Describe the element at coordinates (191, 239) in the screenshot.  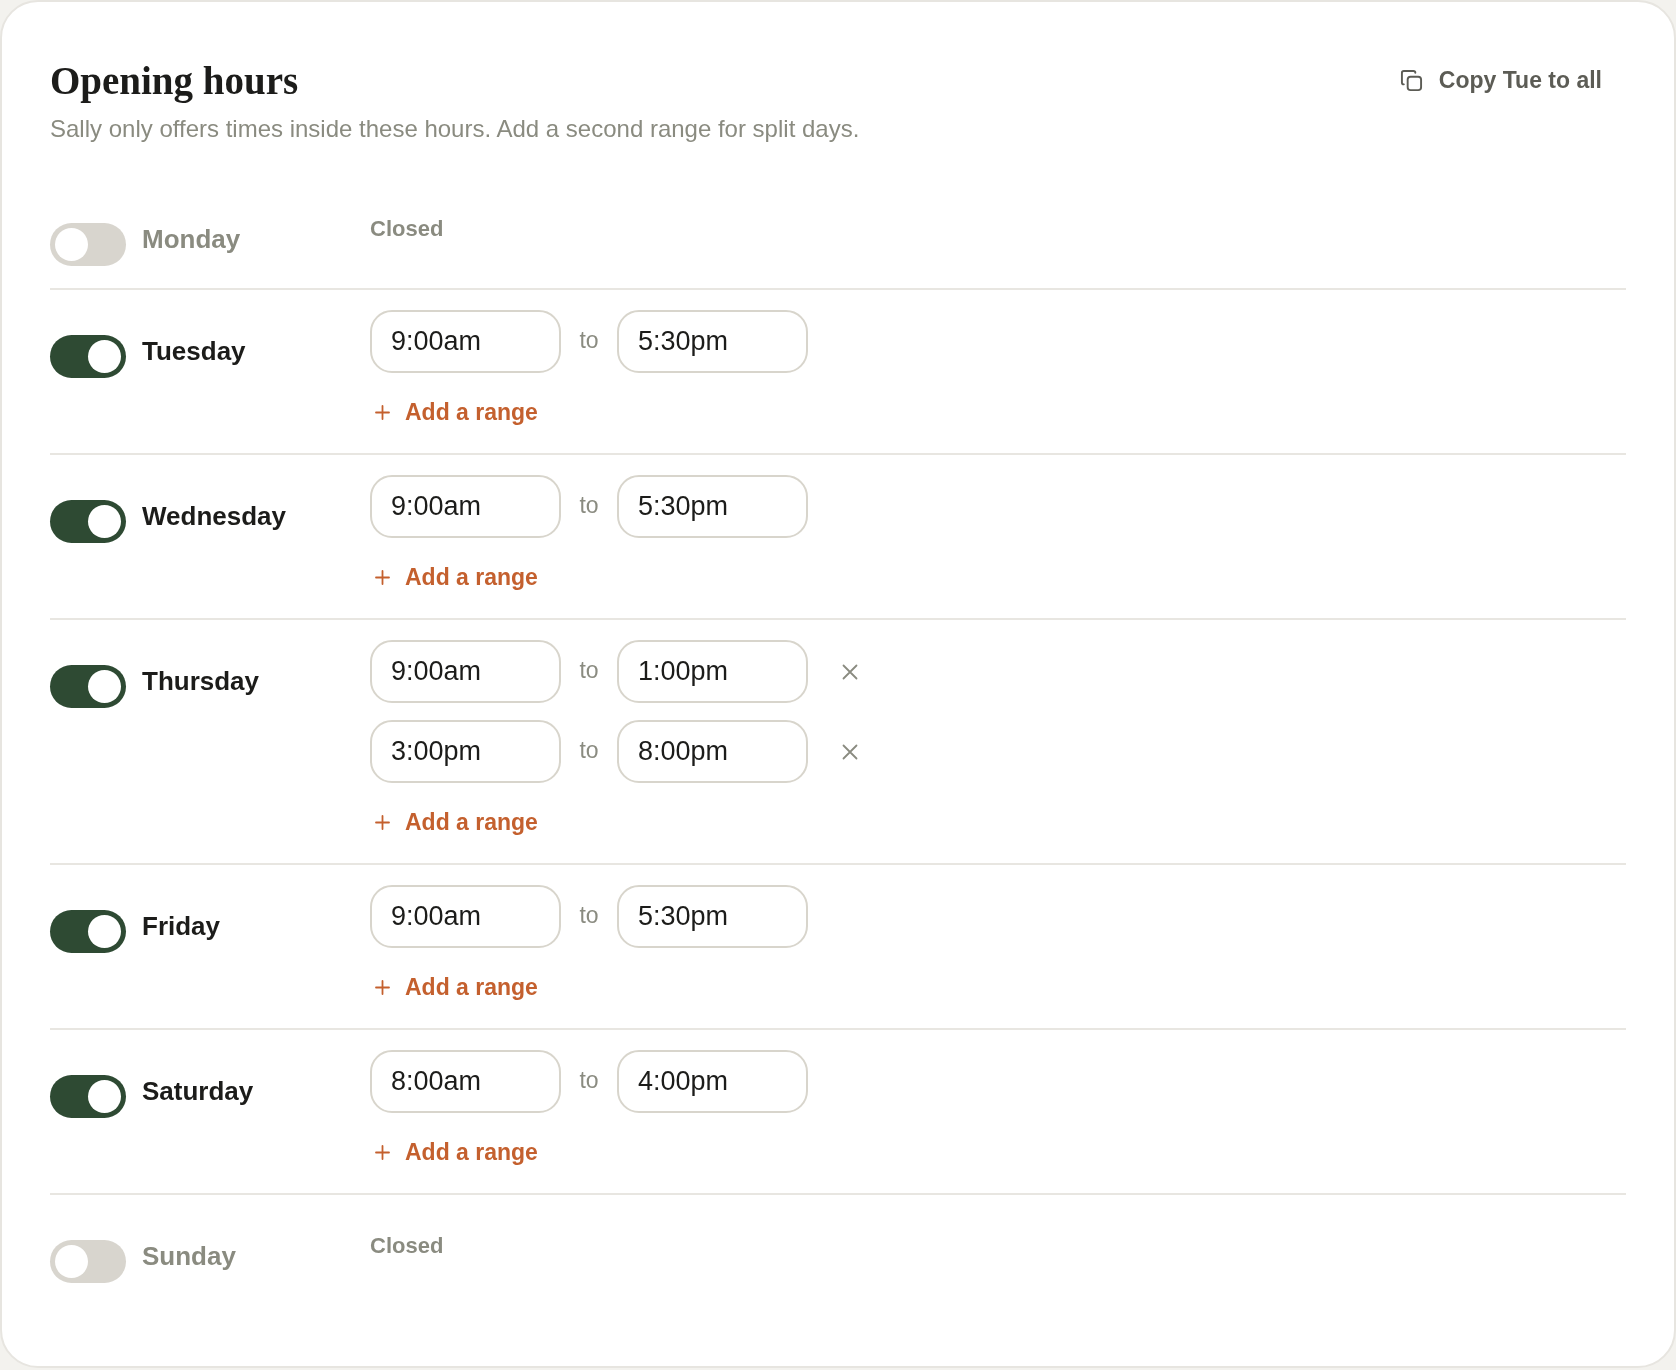
I see `day-label: Monday` at that location.